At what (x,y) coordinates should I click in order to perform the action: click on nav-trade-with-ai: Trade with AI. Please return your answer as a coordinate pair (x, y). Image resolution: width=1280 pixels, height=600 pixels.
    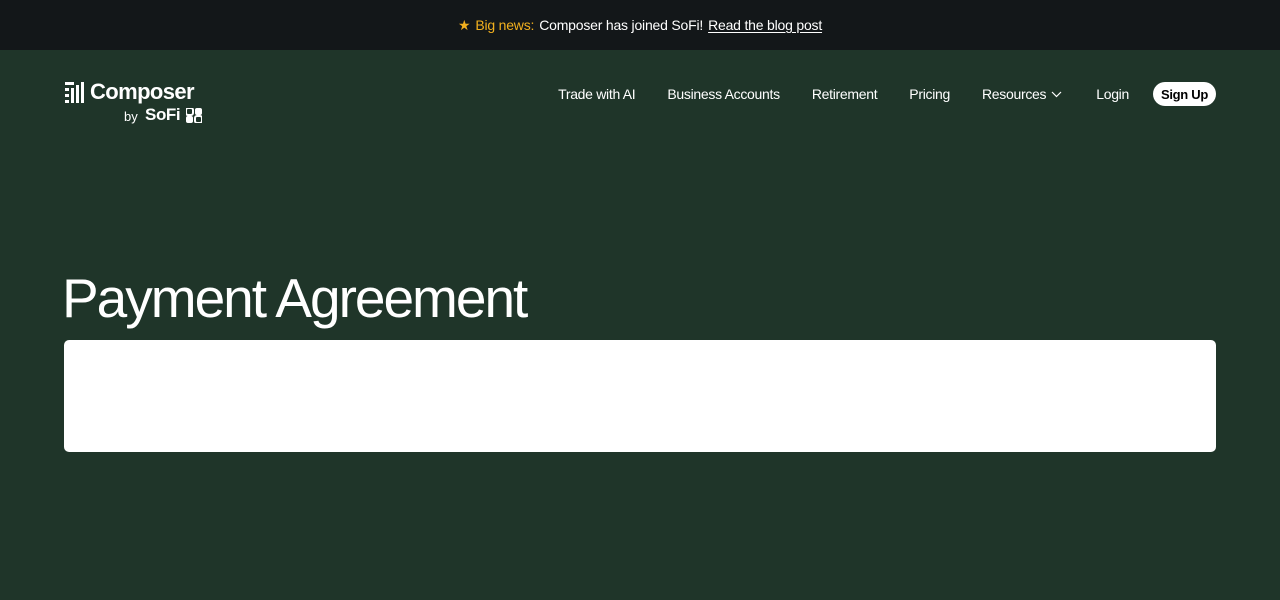
    Looking at the image, I should click on (597, 94).